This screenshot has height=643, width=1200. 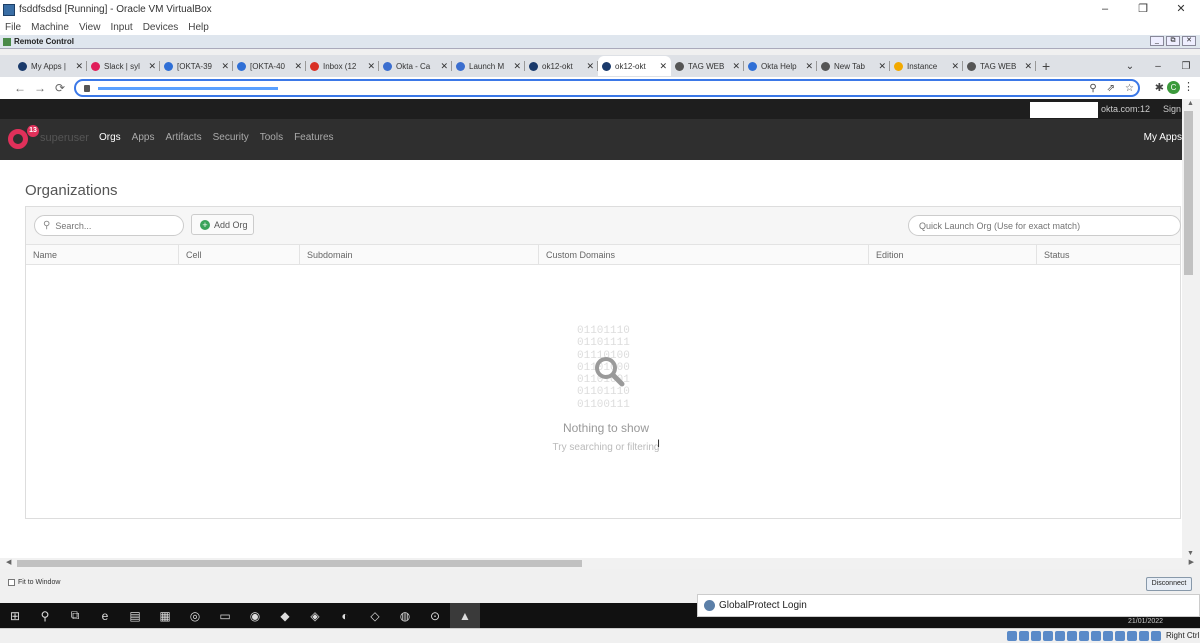 I want to click on quick-launch-box, so click(x=1044, y=225).